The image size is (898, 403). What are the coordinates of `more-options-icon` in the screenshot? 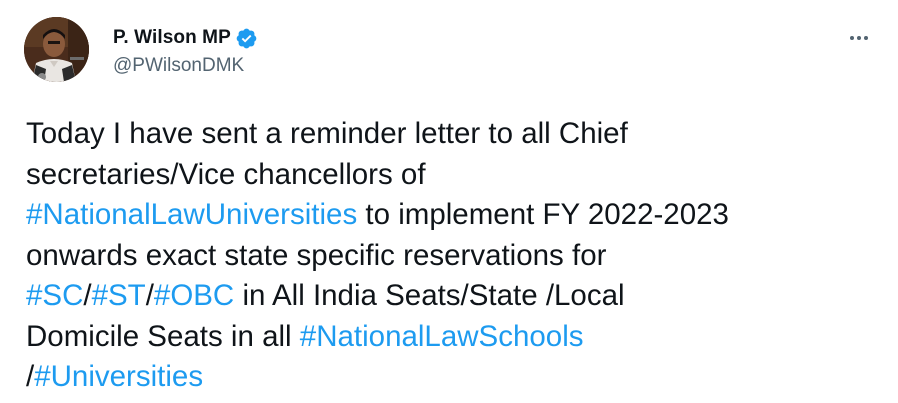 It's located at (851, 38).